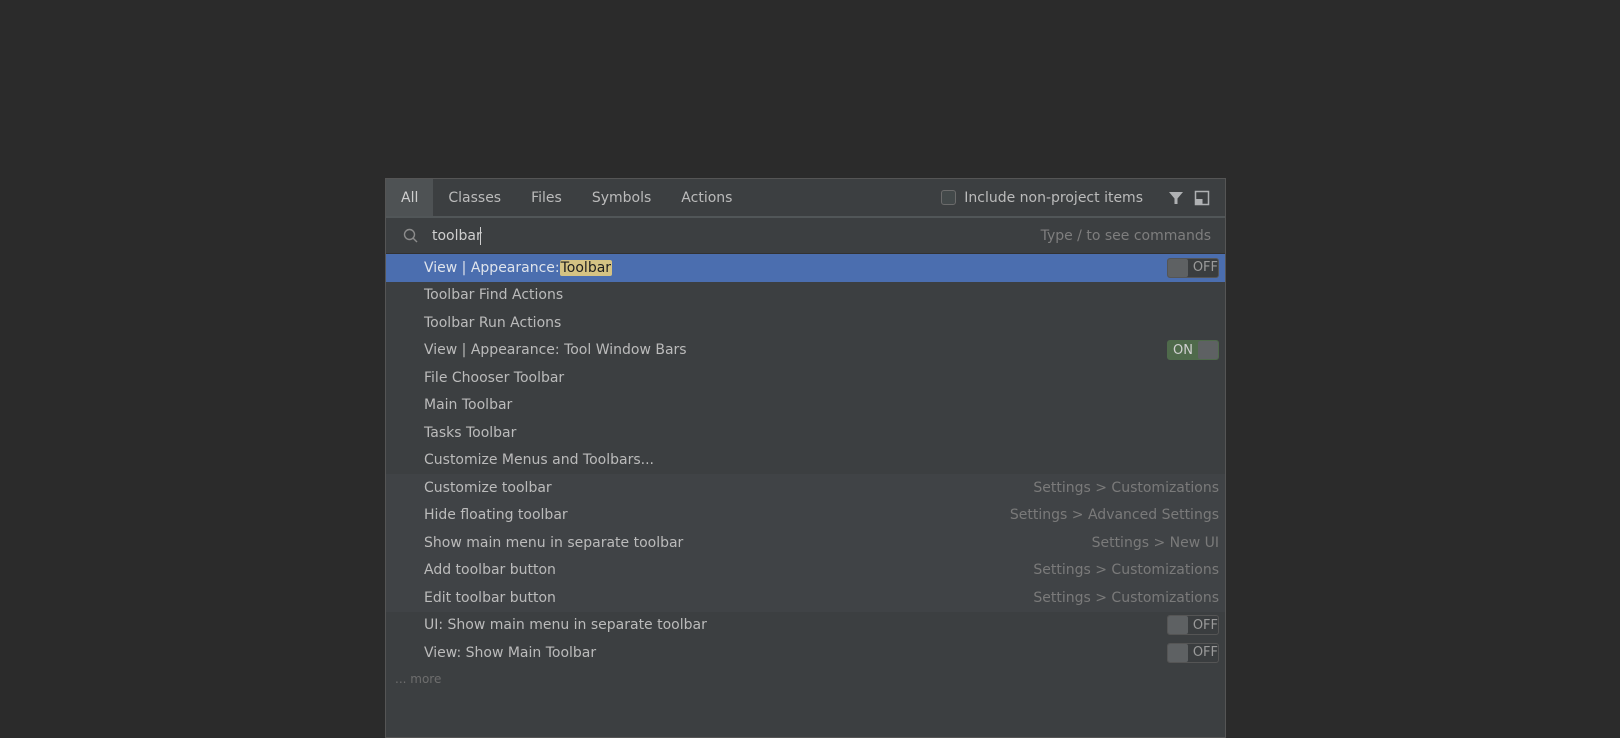 Image resolution: width=1620 pixels, height=738 pixels. I want to click on result-item: Toolbar Run Actions, so click(805, 323).